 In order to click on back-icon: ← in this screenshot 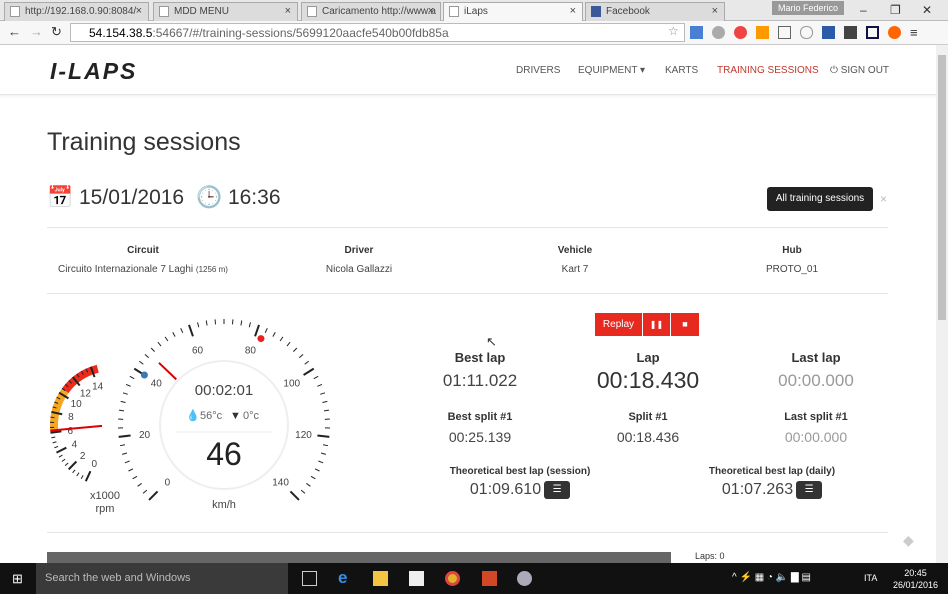, I will do `click(14, 31)`.